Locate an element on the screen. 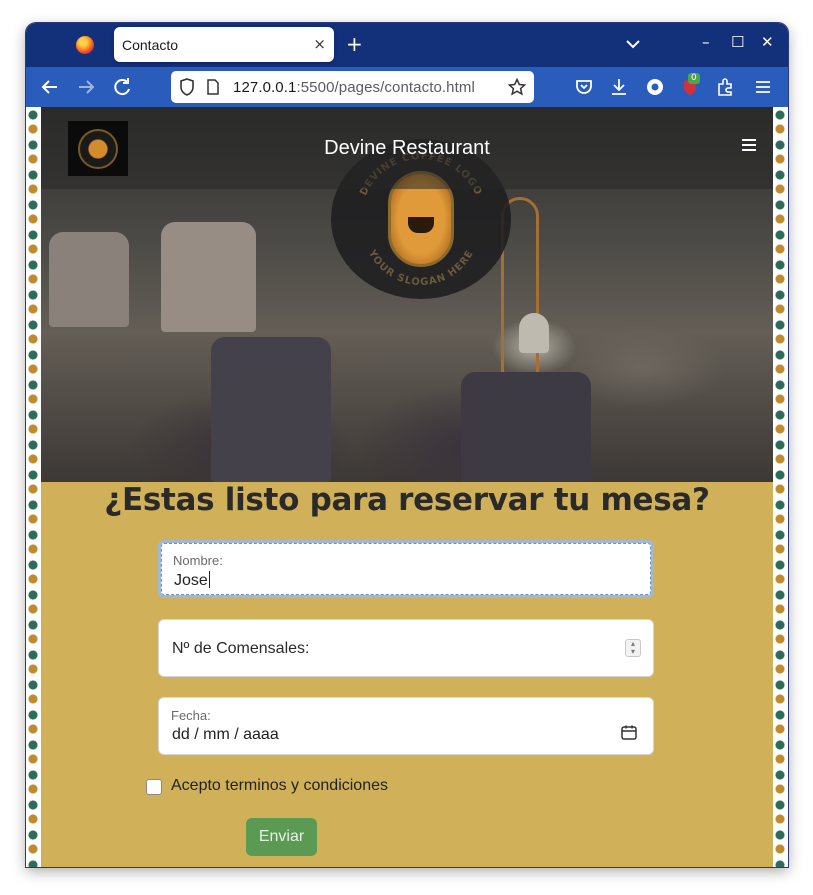  background-pattern-right is located at coordinates (780, 487).